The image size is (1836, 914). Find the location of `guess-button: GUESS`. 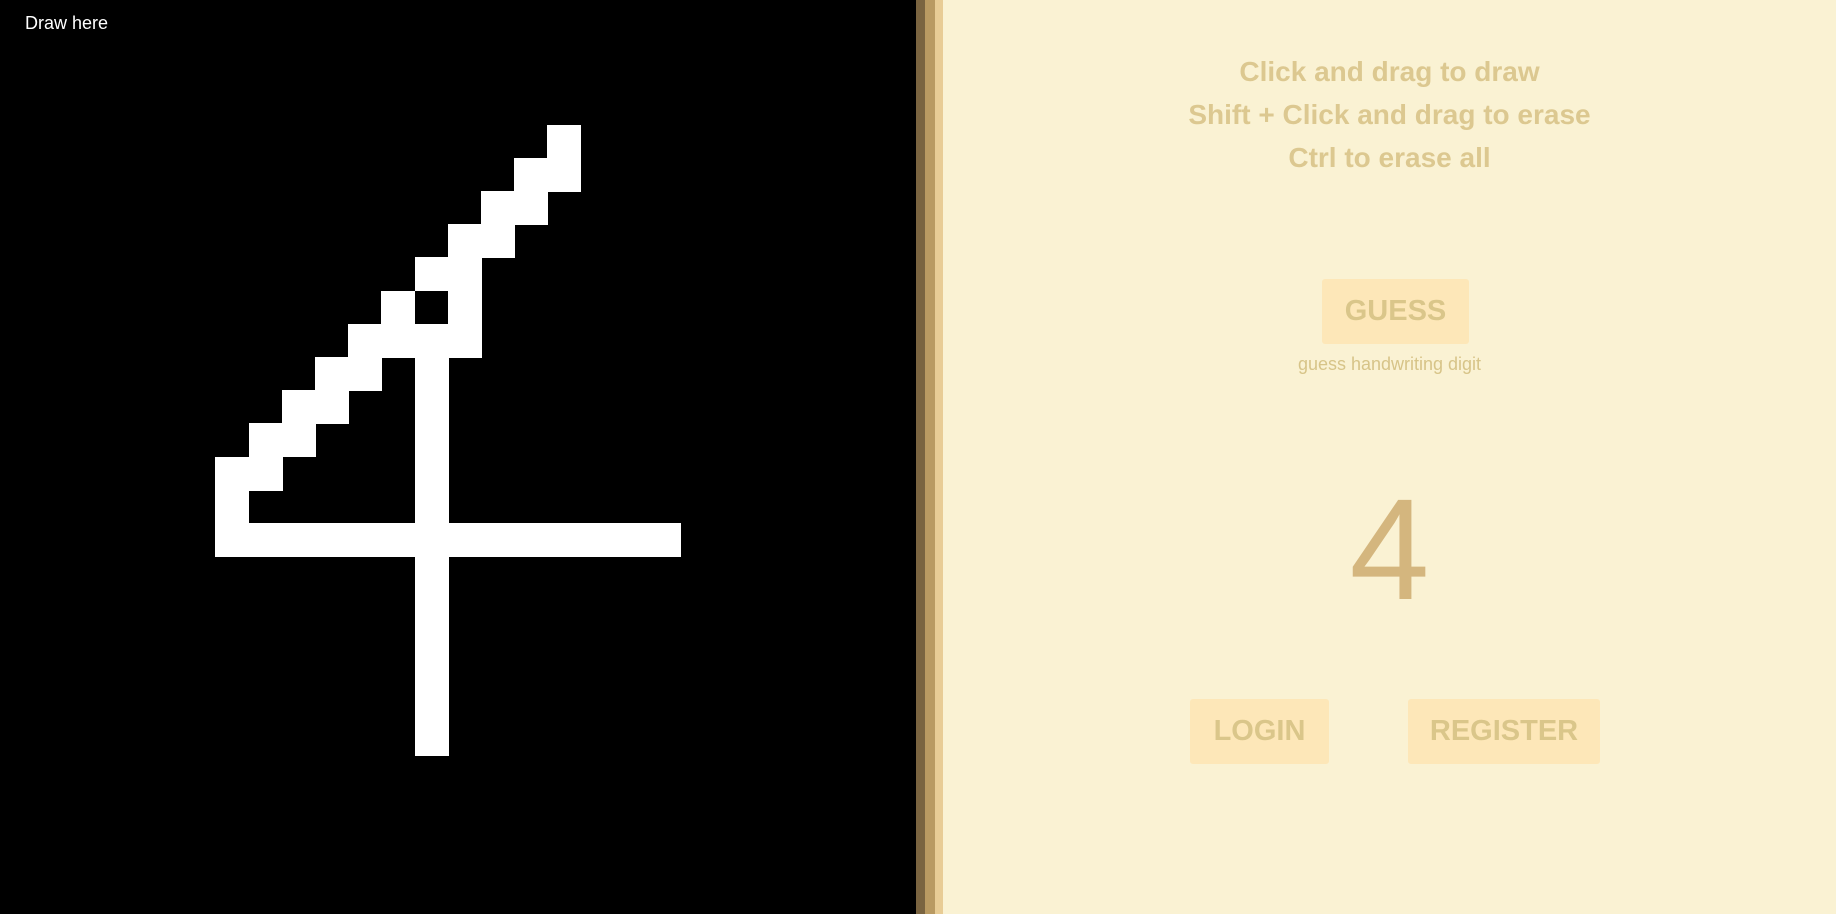

guess-button: GUESS is located at coordinates (1395, 311).